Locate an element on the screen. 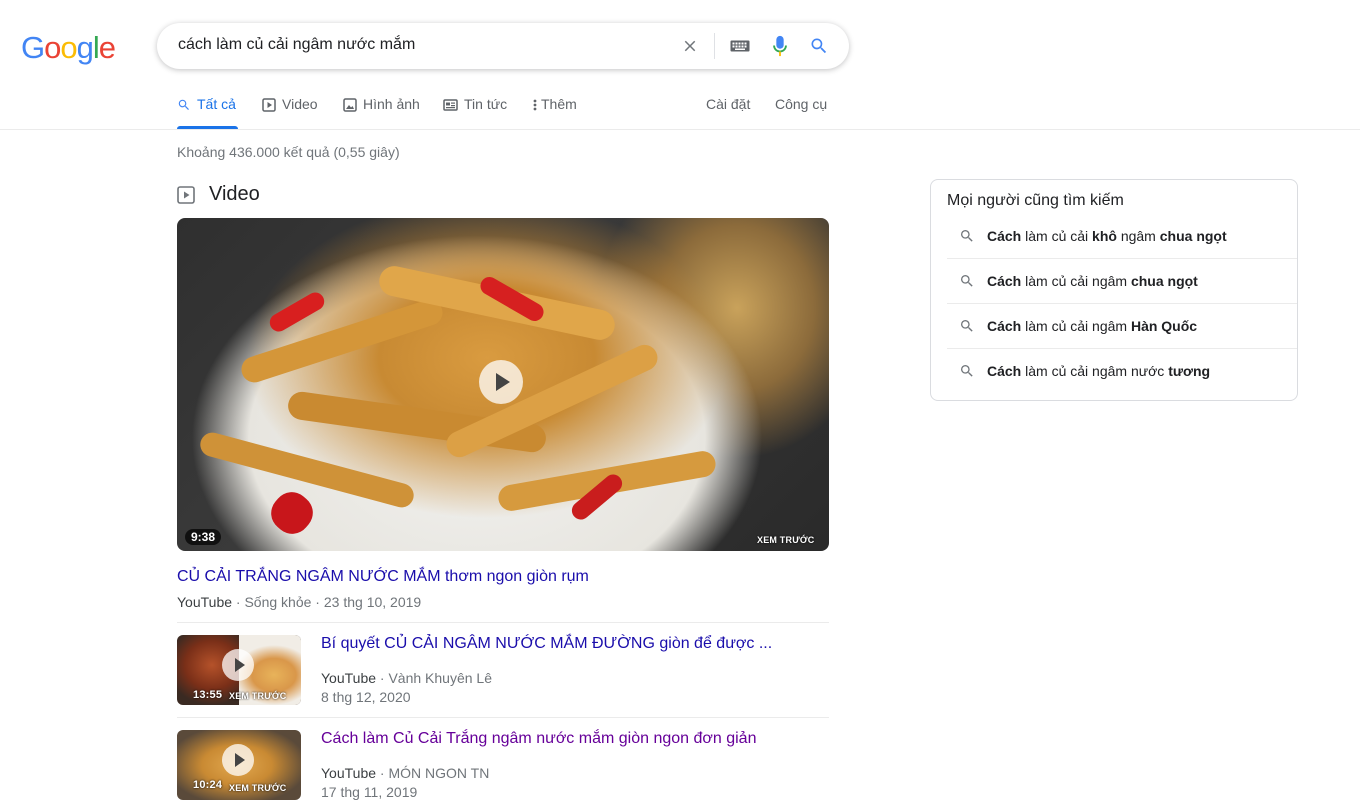 The height and width of the screenshot is (812, 1360). related-search-text: Cách làm củ cải ngâm nước tương is located at coordinates (1098, 371).